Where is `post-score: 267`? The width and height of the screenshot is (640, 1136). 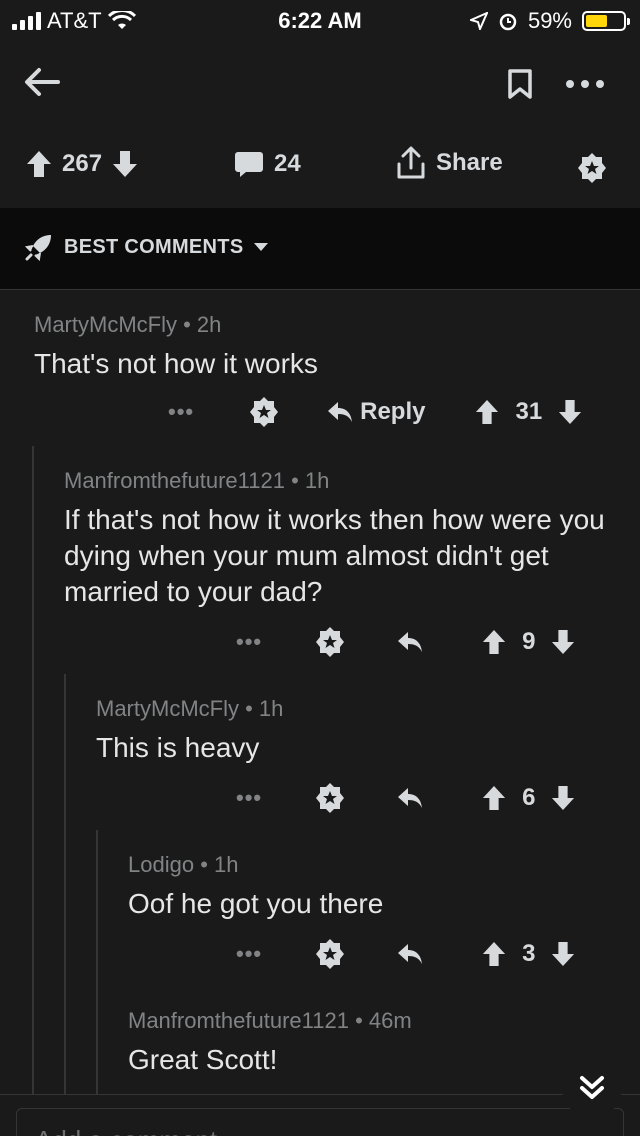
post-score: 267 is located at coordinates (82, 163).